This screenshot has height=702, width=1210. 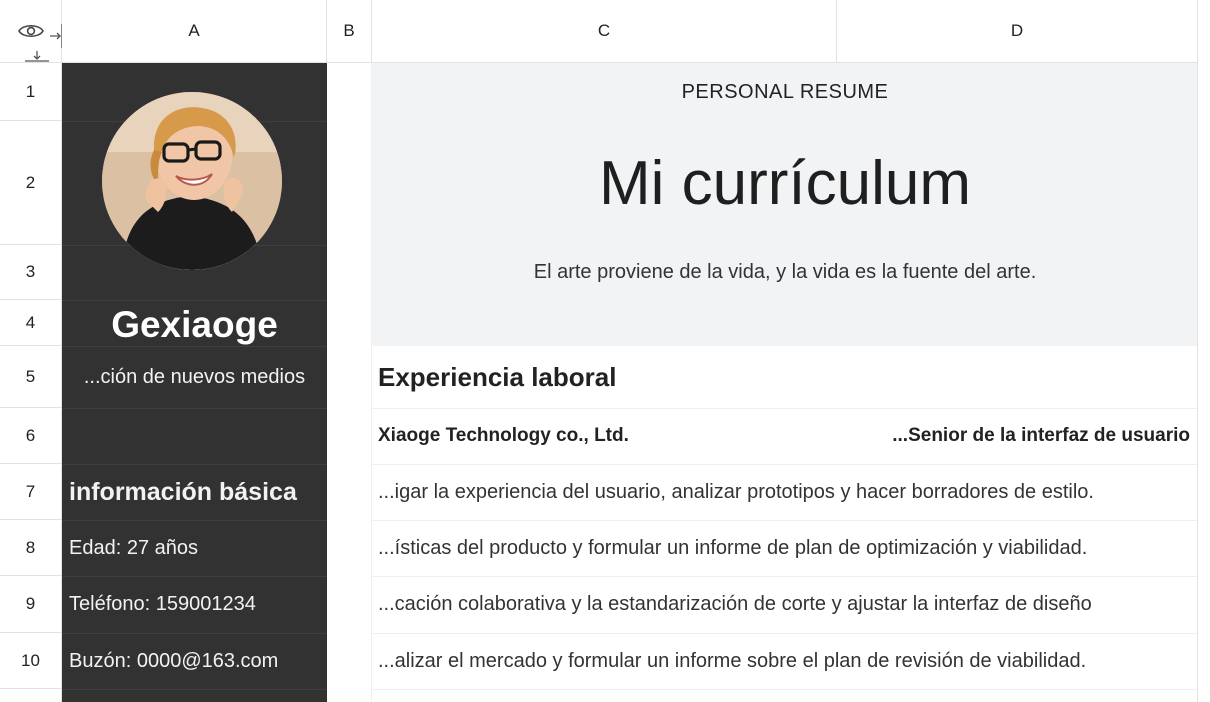 I want to click on basic-info-phone: Teléfono: 159001234, so click(x=194, y=604).